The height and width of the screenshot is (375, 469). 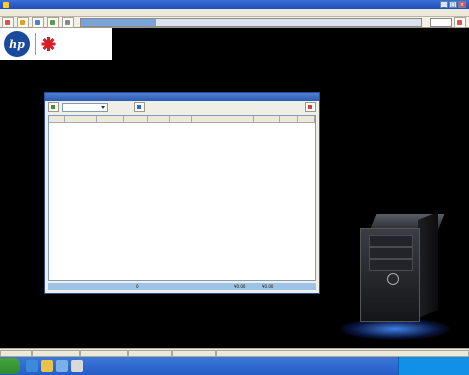 I want to click on status-user-id, so click(x=150, y=353).